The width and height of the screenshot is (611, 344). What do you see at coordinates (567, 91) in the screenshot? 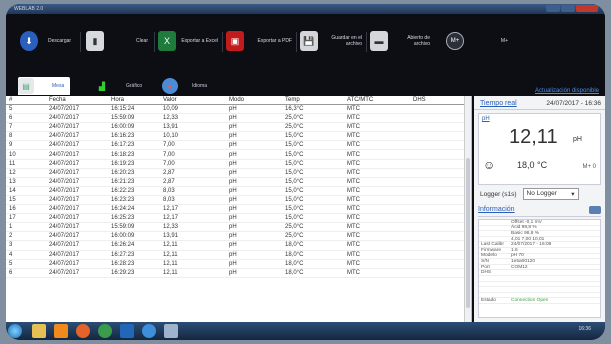
I see `update-available-link: Actualización disponible` at bounding box center [567, 91].